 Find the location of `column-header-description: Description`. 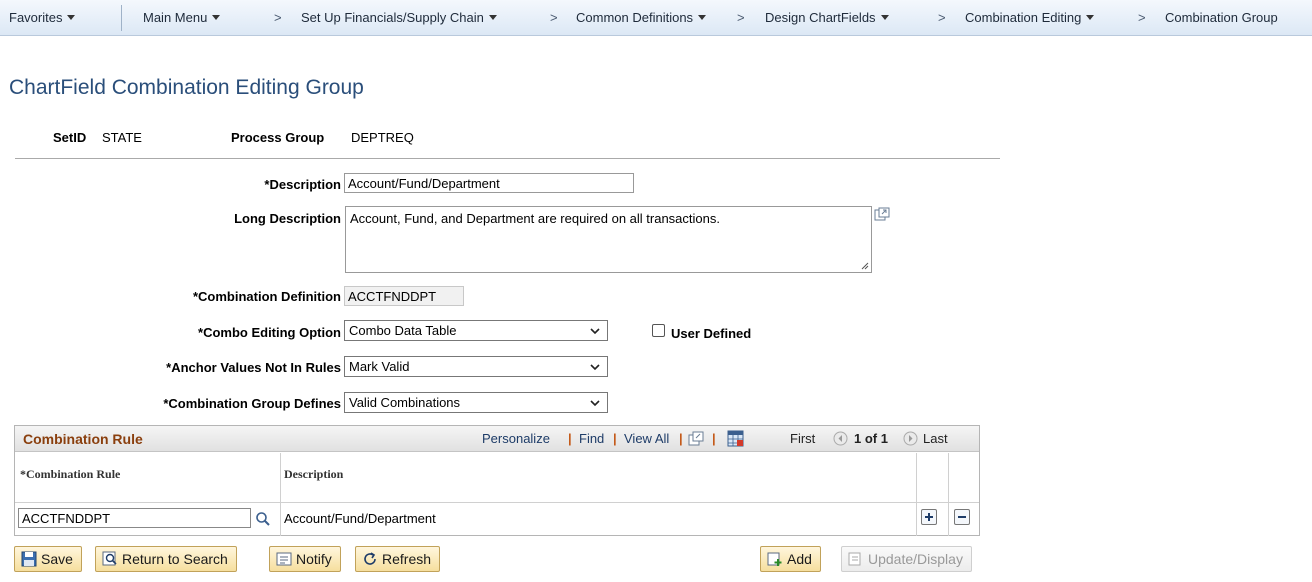

column-header-description: Description is located at coordinates (313, 474).